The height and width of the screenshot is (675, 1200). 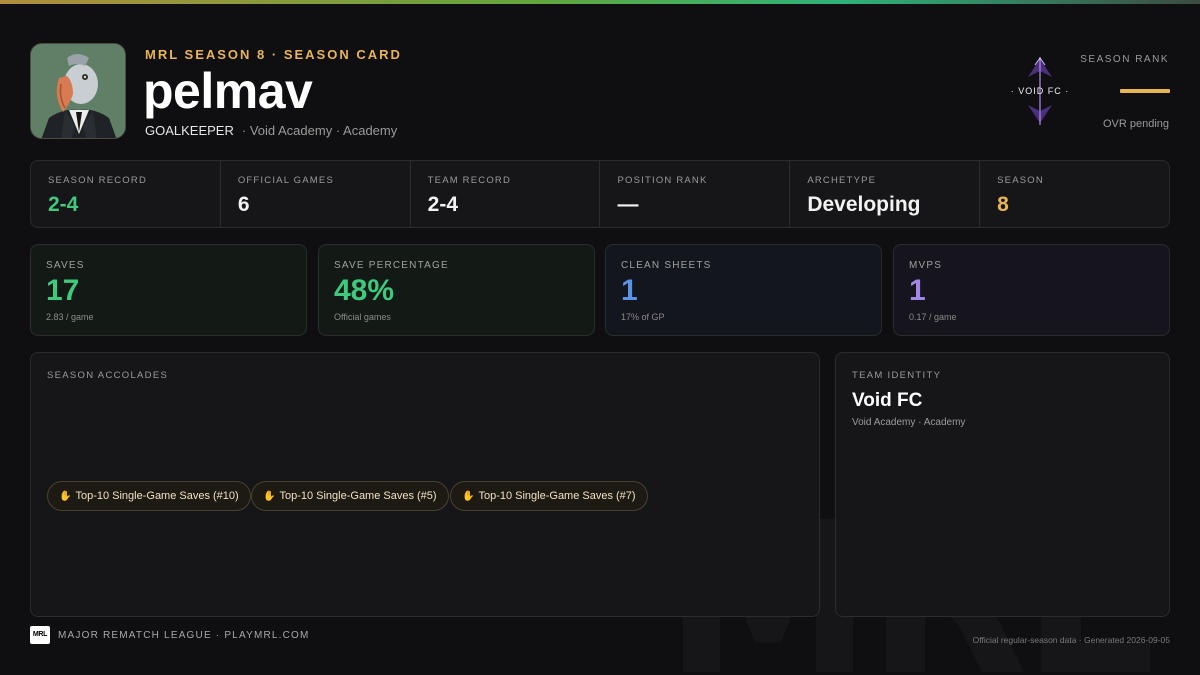 I want to click on stat-label: CLEAN SHEETS, so click(x=666, y=265).